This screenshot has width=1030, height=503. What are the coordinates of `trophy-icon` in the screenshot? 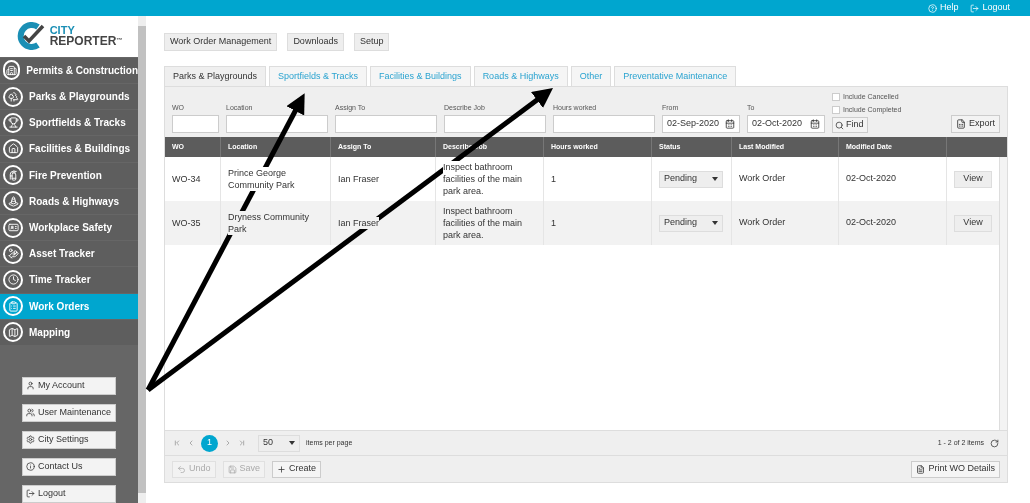 It's located at (13, 122).